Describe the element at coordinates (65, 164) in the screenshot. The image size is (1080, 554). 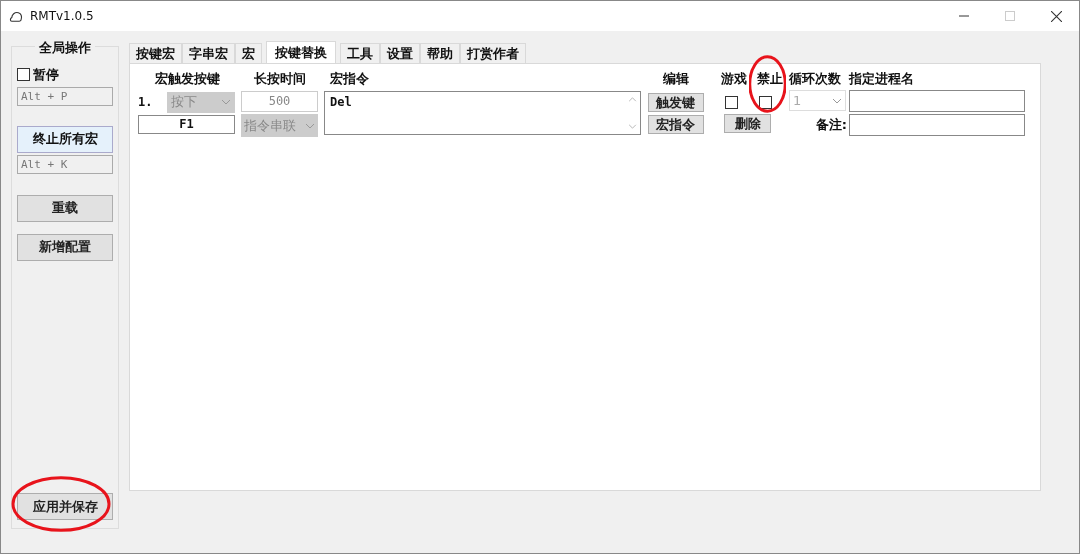
I see `hotkey-field: Alt + K` at that location.